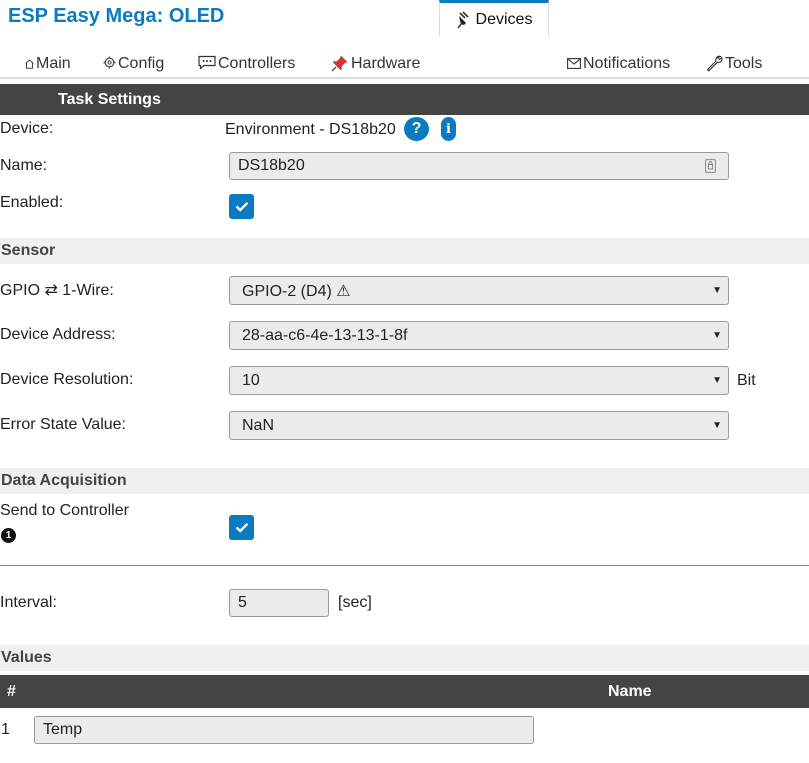 The width and height of the screenshot is (809, 763). Describe the element at coordinates (67, 379) in the screenshot. I see `device-resolution-label: Device Resolution:` at that location.